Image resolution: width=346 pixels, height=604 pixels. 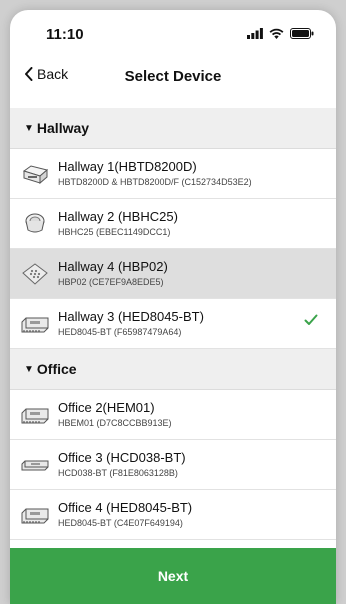 I want to click on next-button: Next, so click(x=173, y=576).